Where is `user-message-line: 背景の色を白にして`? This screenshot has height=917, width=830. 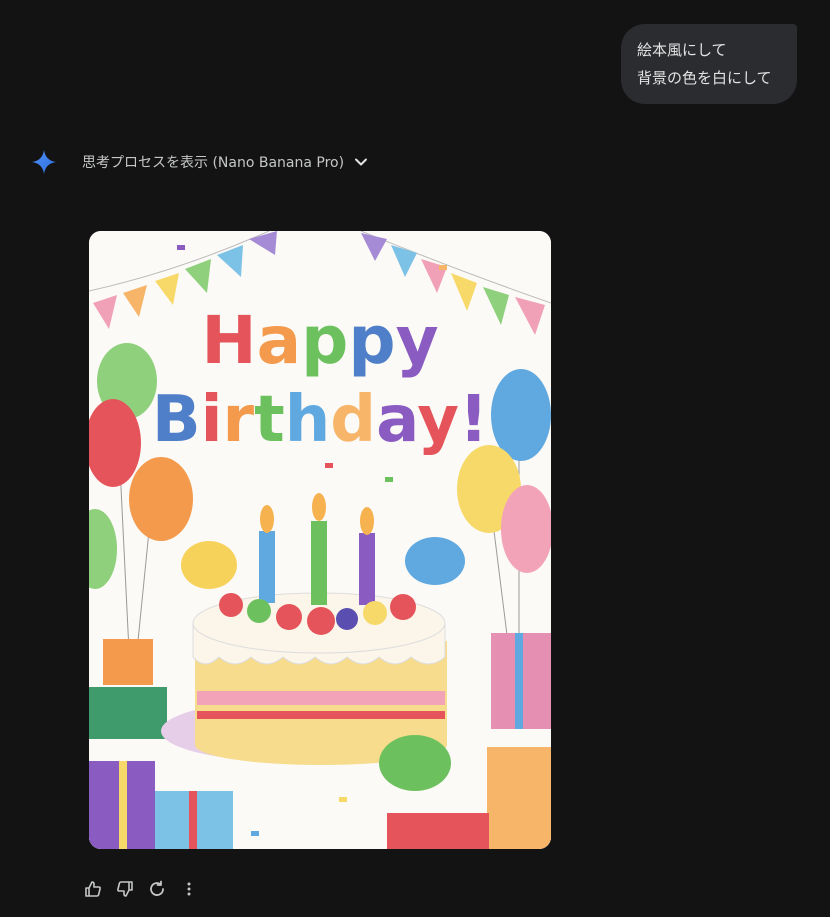
user-message-line: 背景の色を白にして is located at coordinates (704, 78).